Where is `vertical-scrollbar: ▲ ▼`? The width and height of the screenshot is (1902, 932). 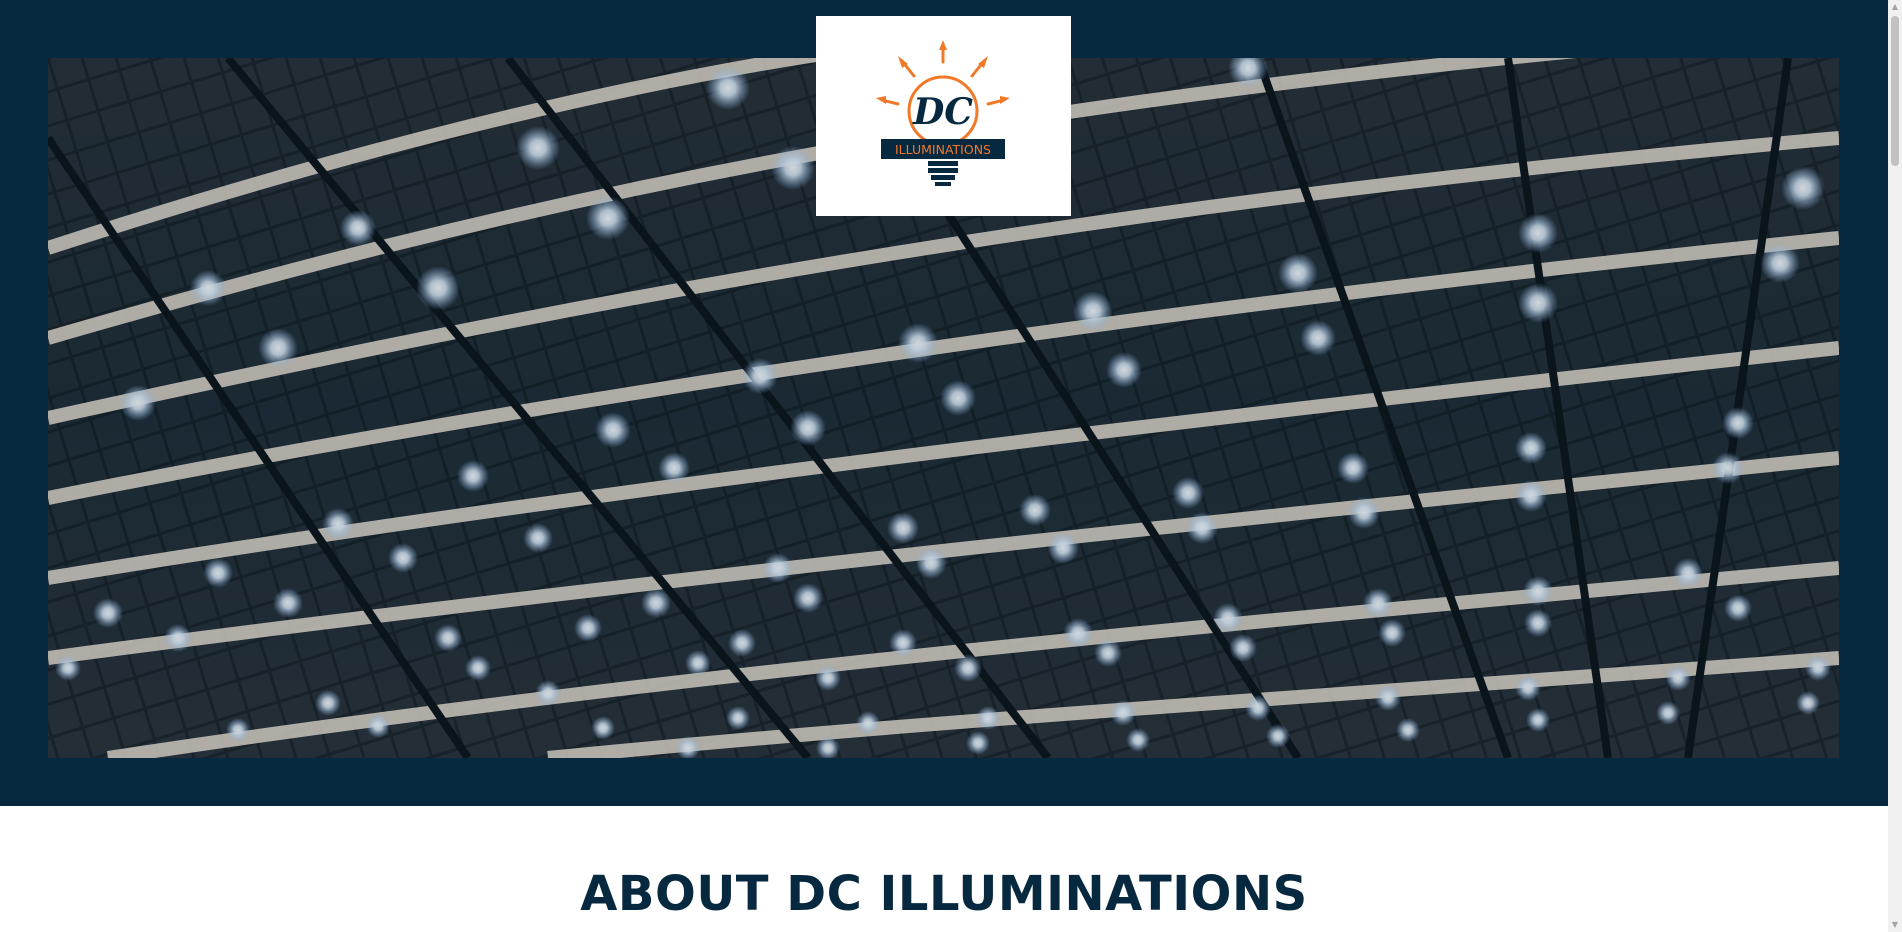
vertical-scrollbar: ▲ ▼ is located at coordinates (1895, 466).